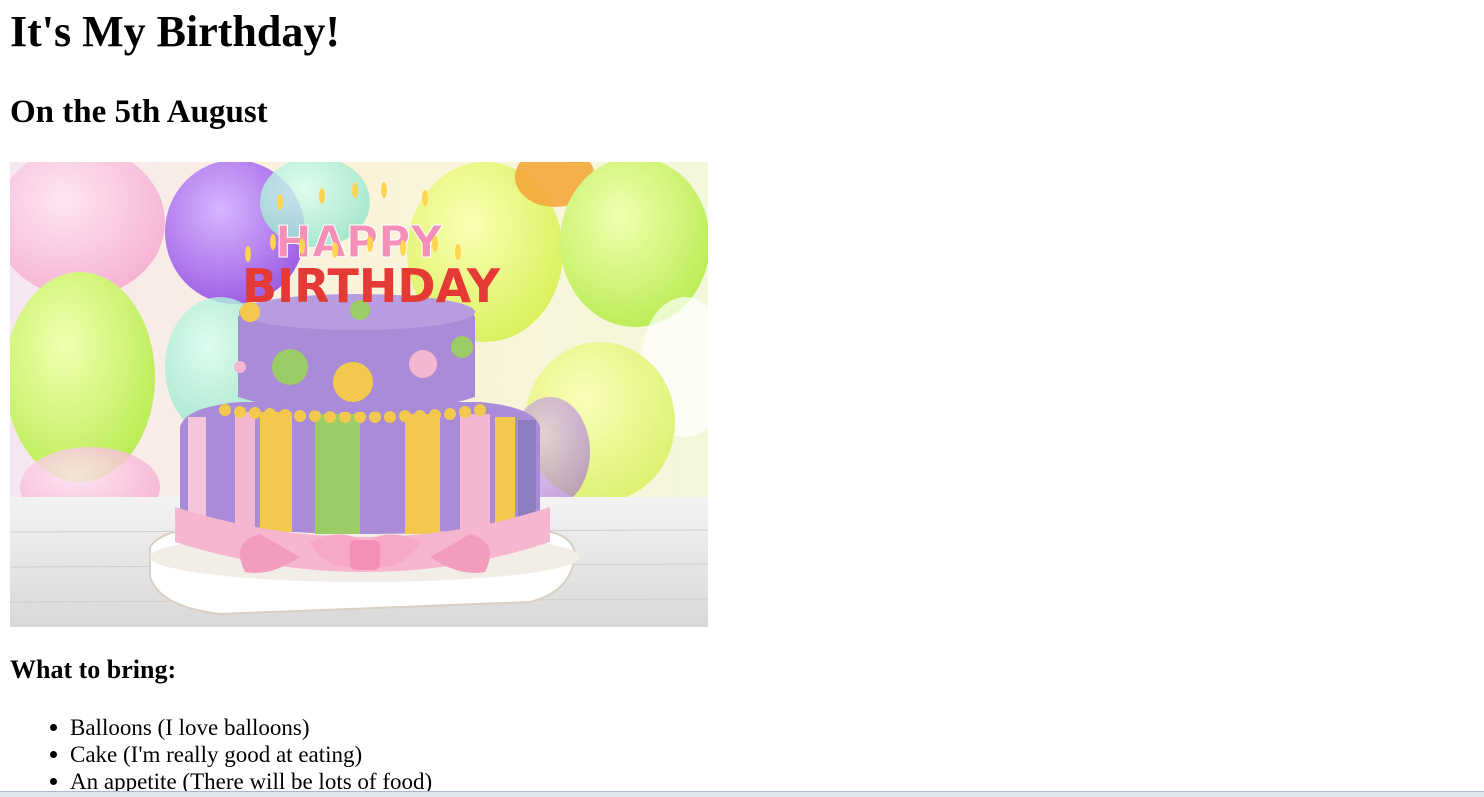 The height and width of the screenshot is (797, 1484). I want to click on list-item: Balloons (I love balloons), so click(241, 727).